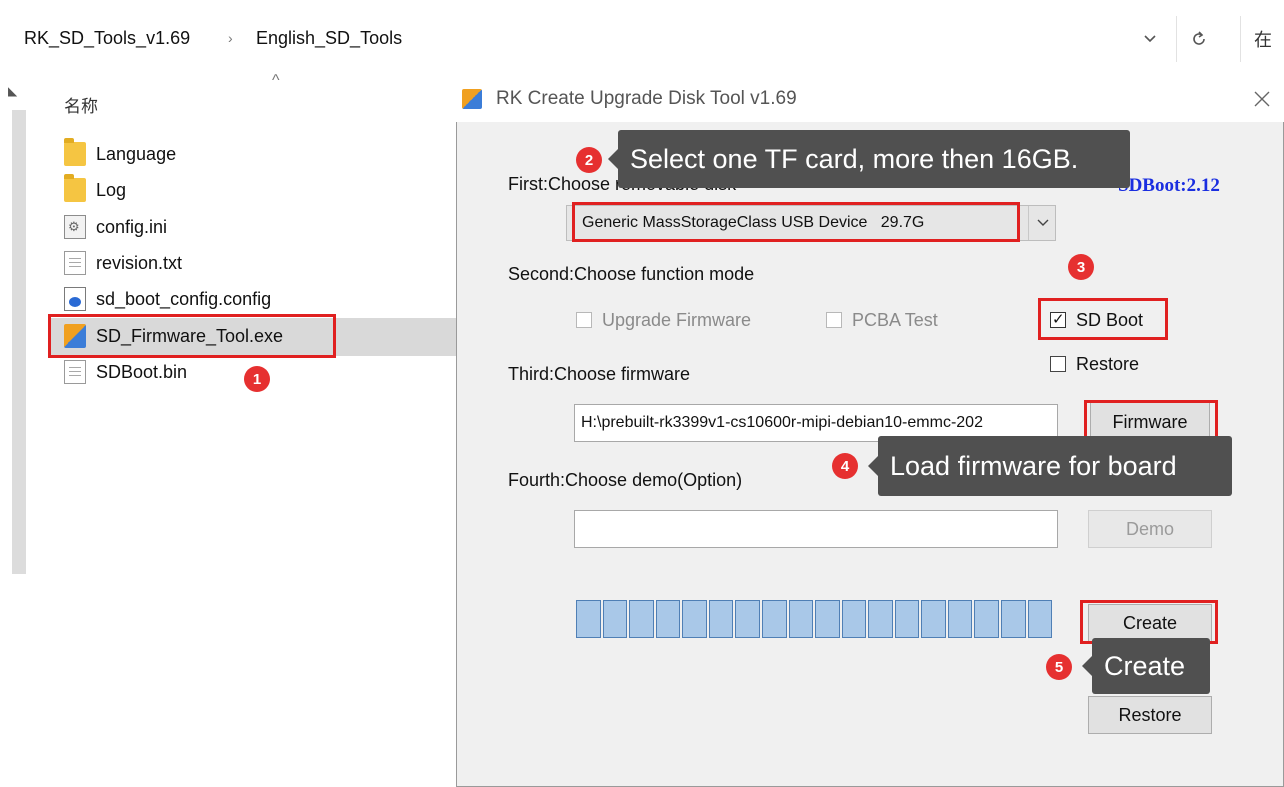 The image size is (1284, 787). Describe the element at coordinates (1058, 364) in the screenshot. I see `restore-checkbox` at that location.